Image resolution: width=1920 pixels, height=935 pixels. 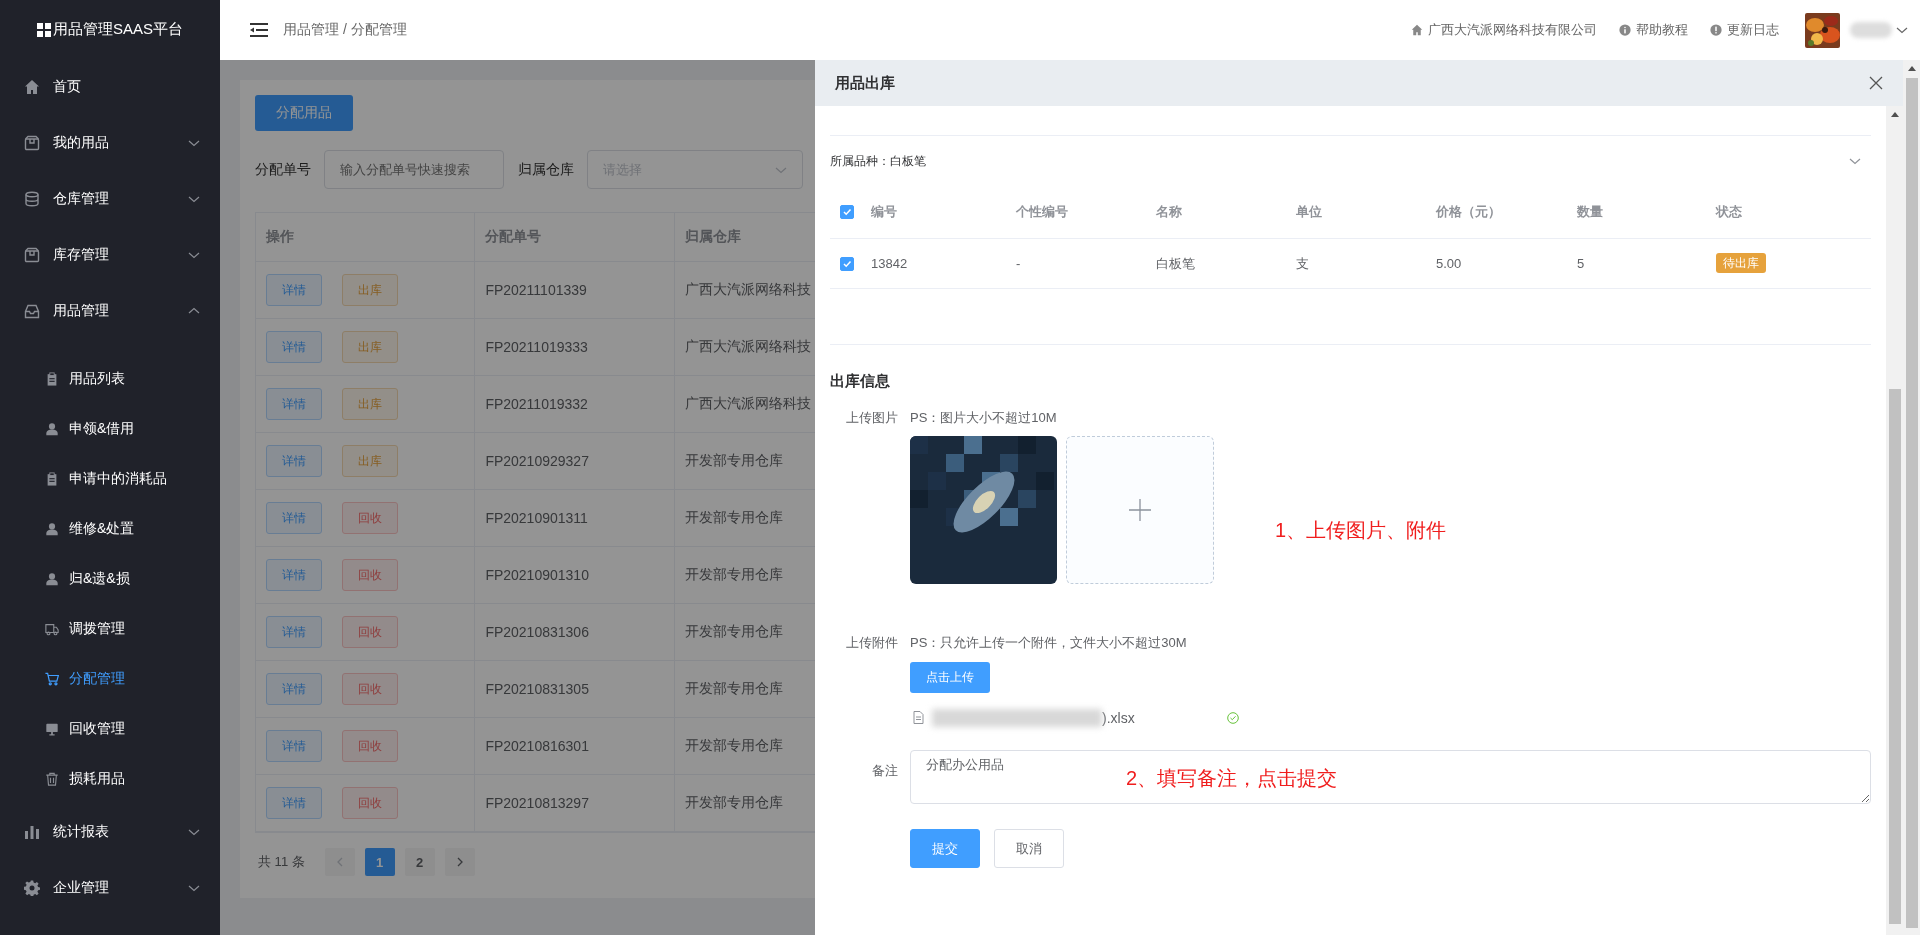 What do you see at coordinates (945, 848) in the screenshot?
I see `submit-button: 提交` at bounding box center [945, 848].